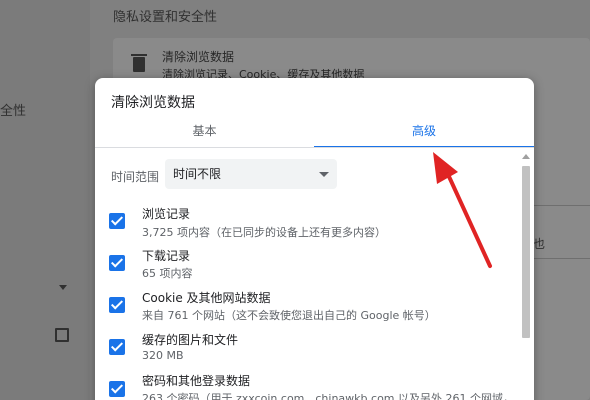  Describe the element at coordinates (117, 305) in the screenshot. I see `cookies-checkbox` at that location.